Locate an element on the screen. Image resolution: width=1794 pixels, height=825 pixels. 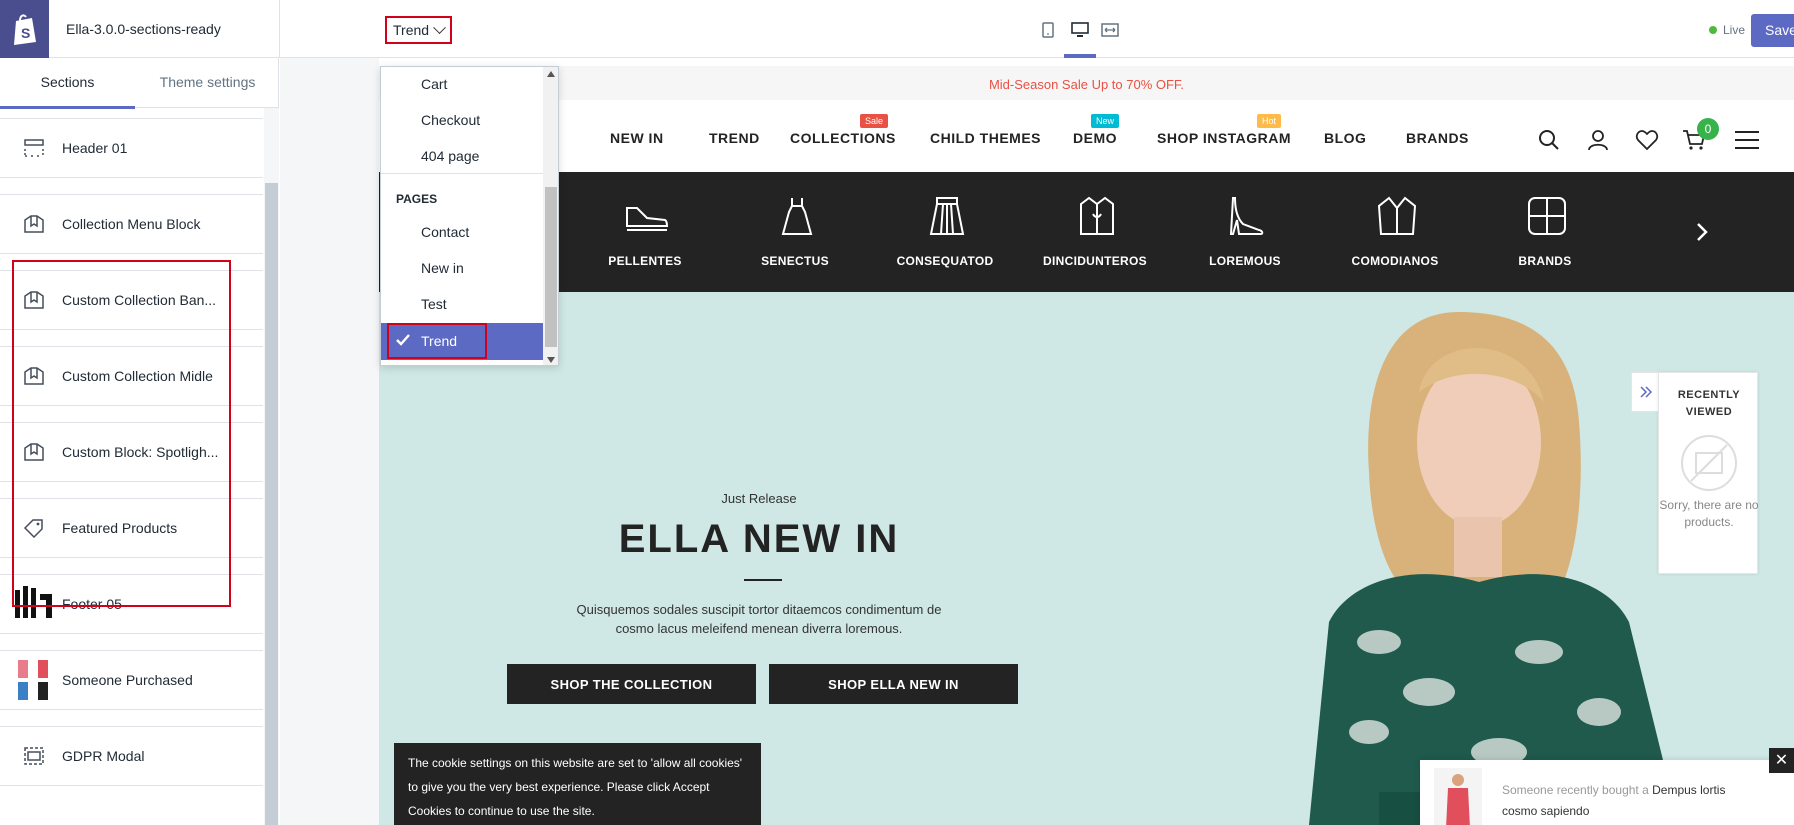
nav-blog: BLOG is located at coordinates (1345, 138).